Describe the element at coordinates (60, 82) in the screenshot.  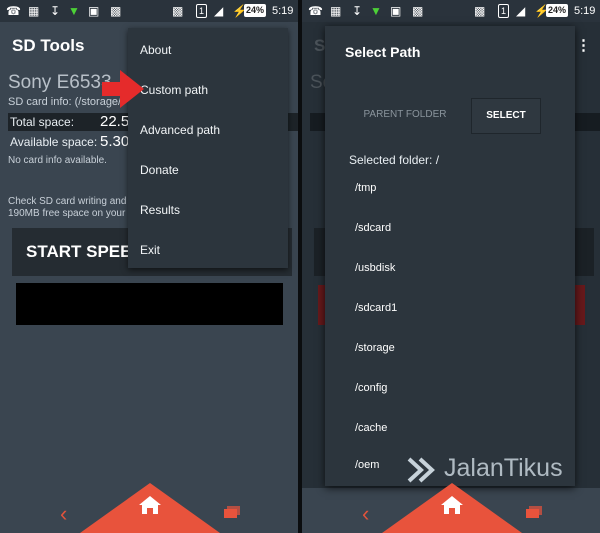
I see `device-name: Sony E6533` at that location.